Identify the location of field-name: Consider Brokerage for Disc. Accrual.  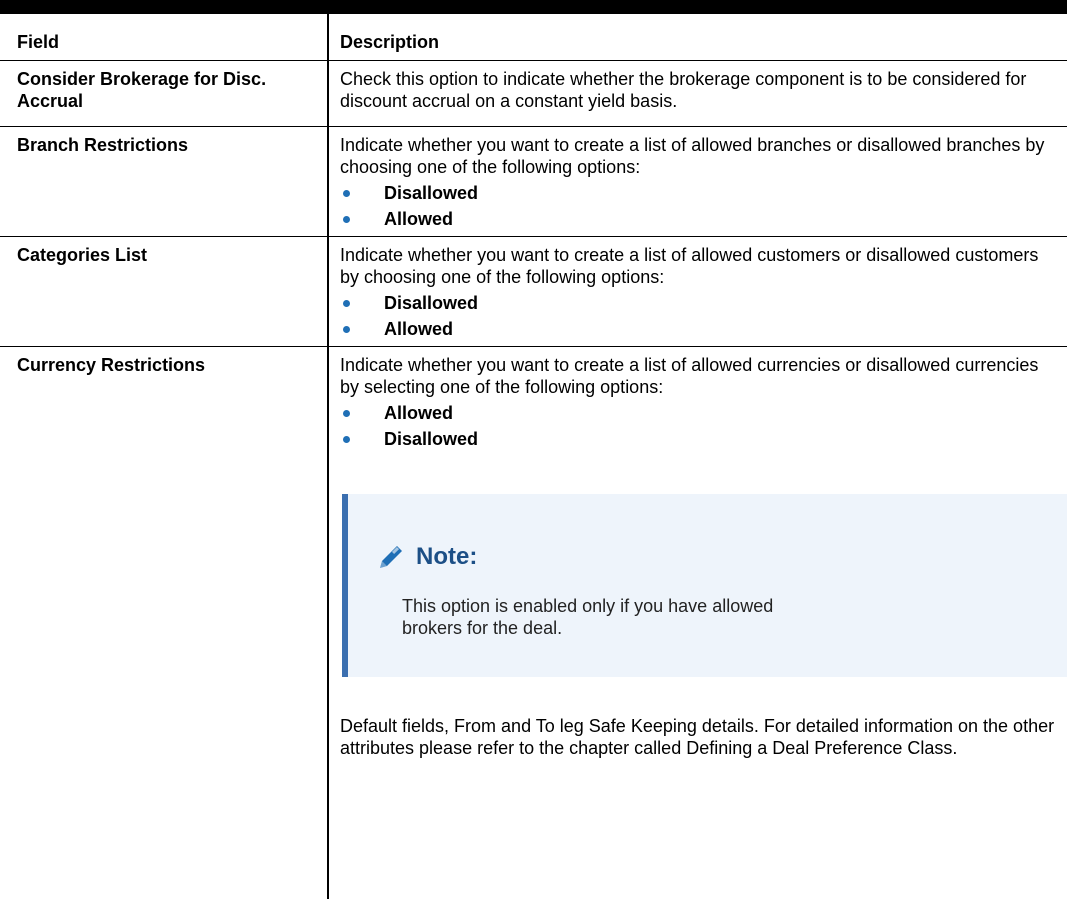
(142, 90).